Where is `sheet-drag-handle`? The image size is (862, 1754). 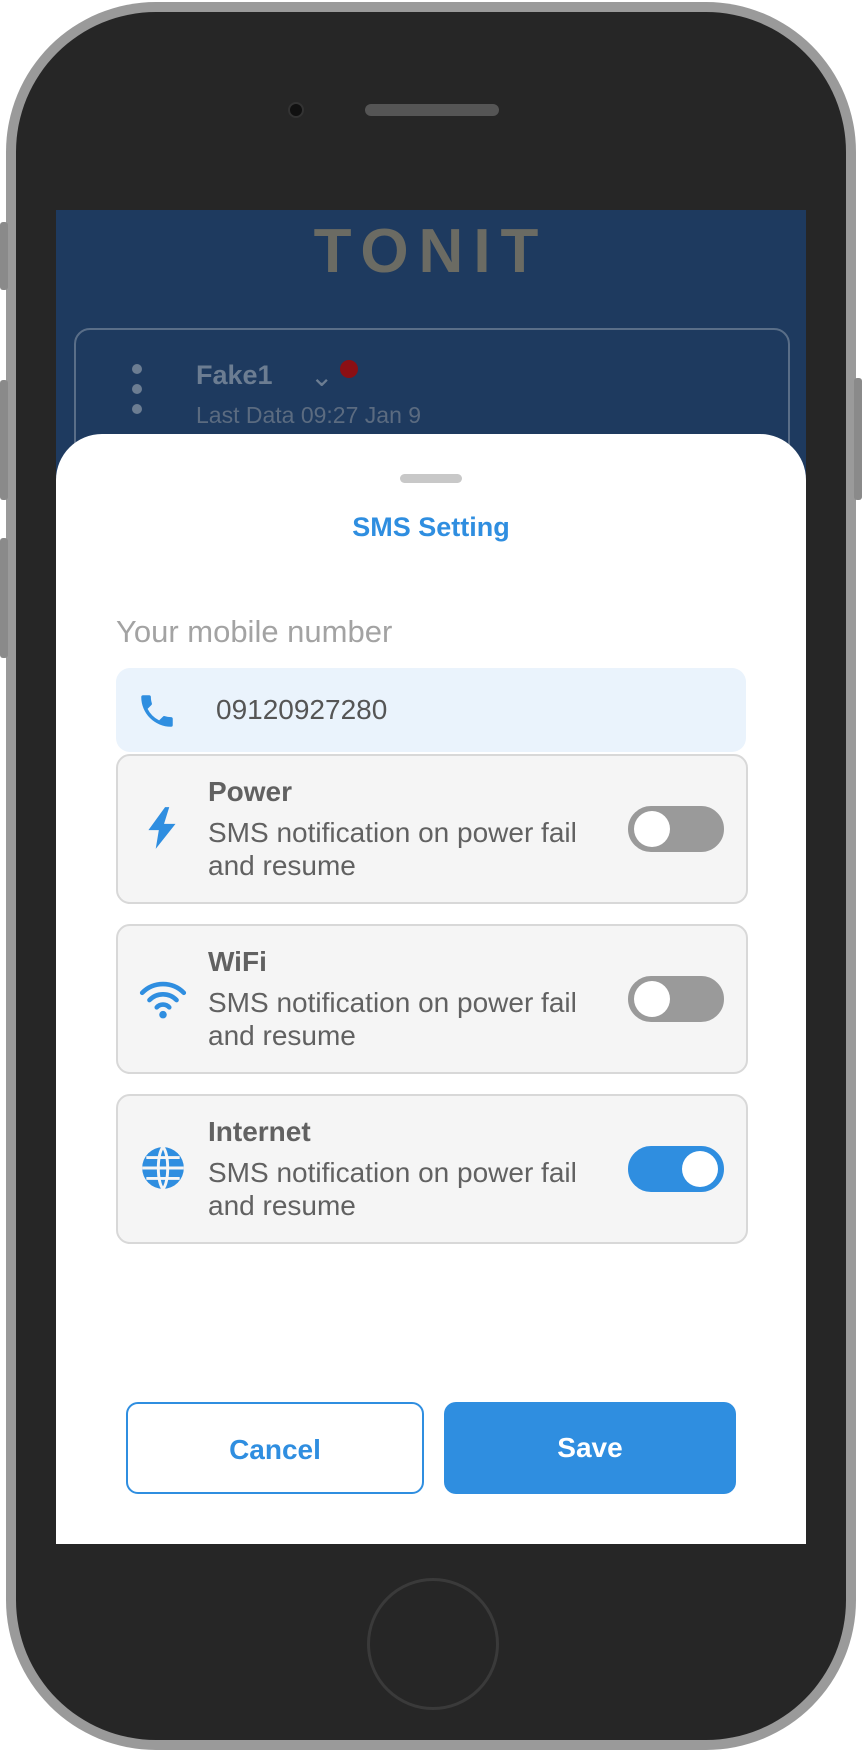
sheet-drag-handle is located at coordinates (431, 478).